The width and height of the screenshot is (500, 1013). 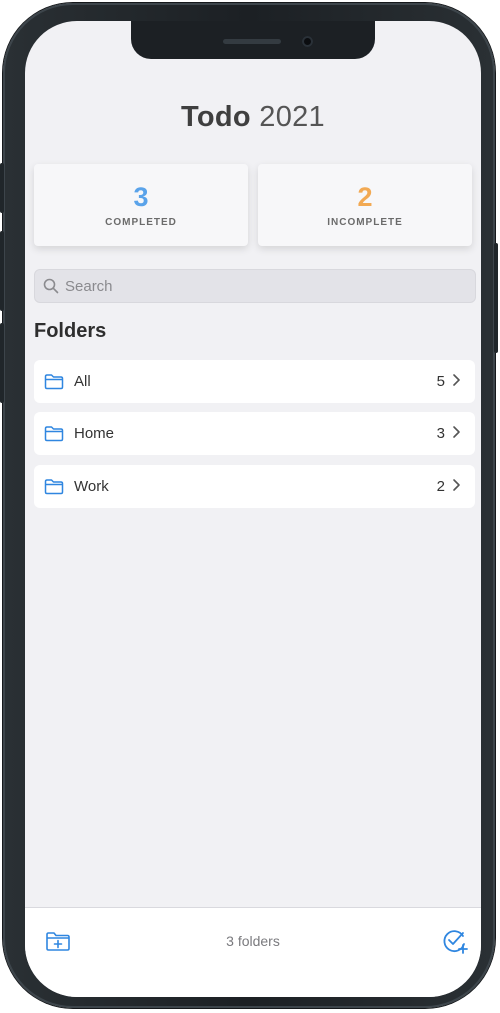 I want to click on folder-count: 3, so click(x=440, y=433).